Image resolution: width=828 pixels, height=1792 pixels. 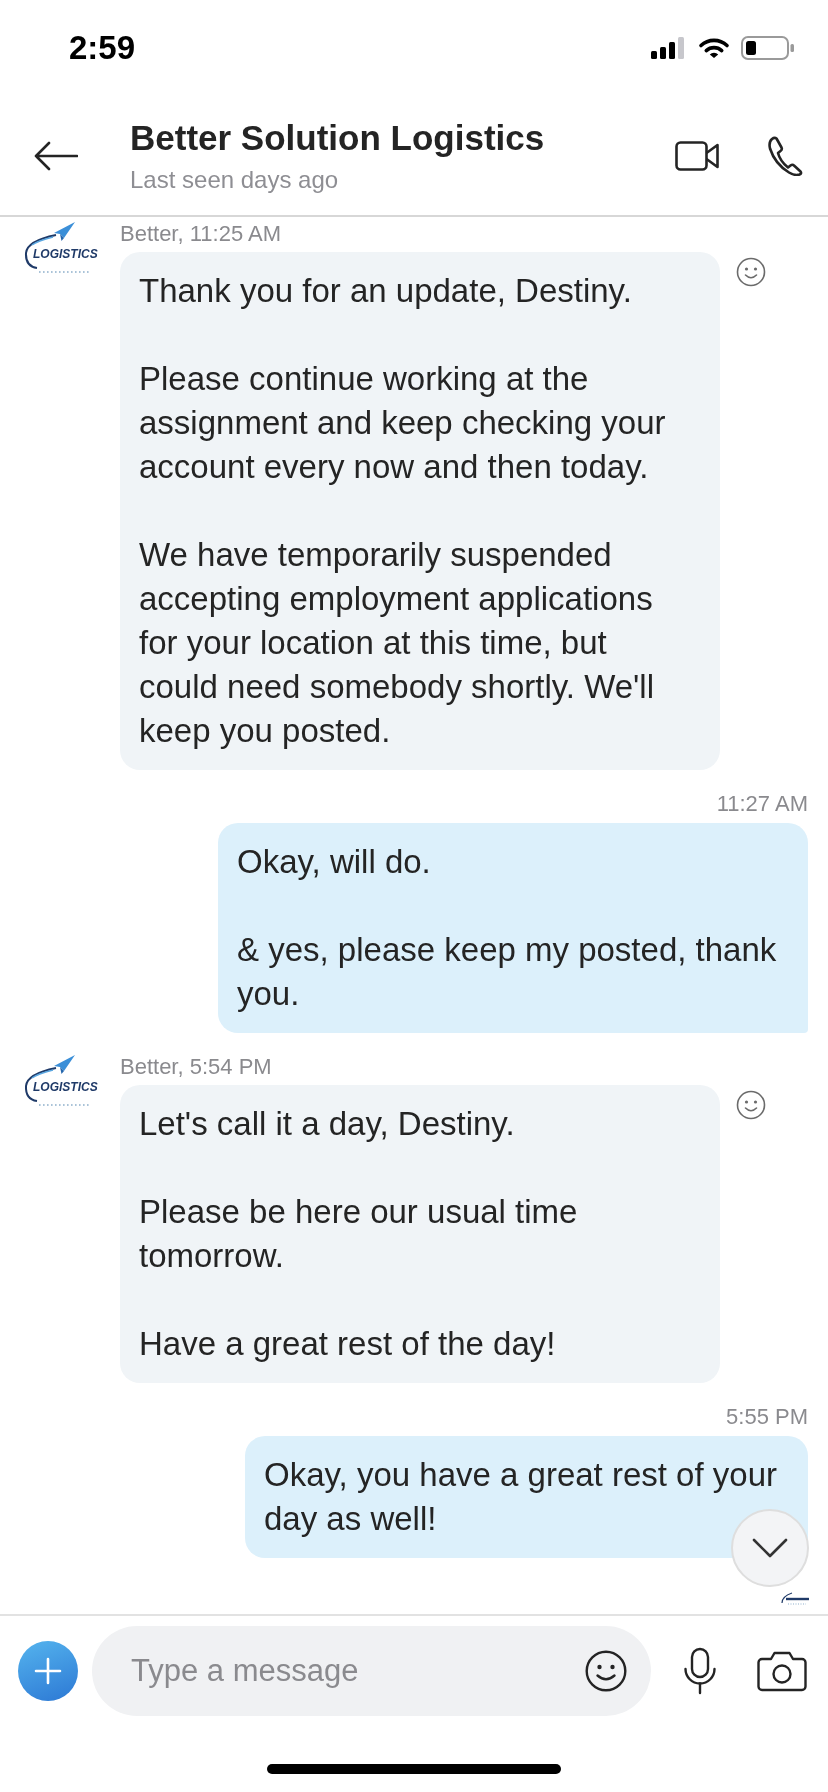 What do you see at coordinates (770, 1548) in the screenshot?
I see `chevron-down-icon` at bounding box center [770, 1548].